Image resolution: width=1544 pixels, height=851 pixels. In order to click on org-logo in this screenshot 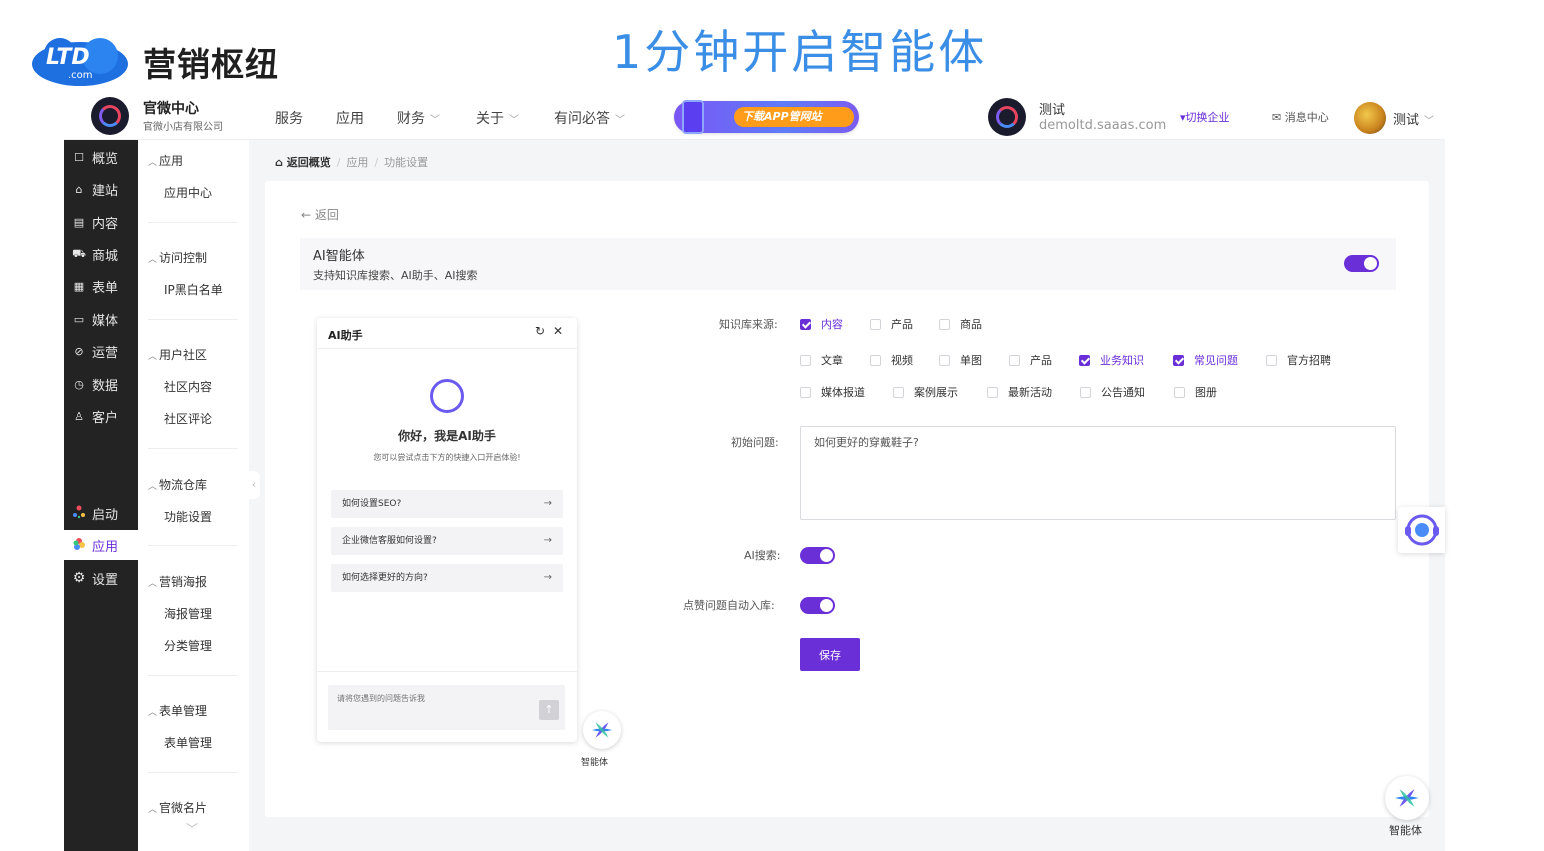, I will do `click(110, 116)`.